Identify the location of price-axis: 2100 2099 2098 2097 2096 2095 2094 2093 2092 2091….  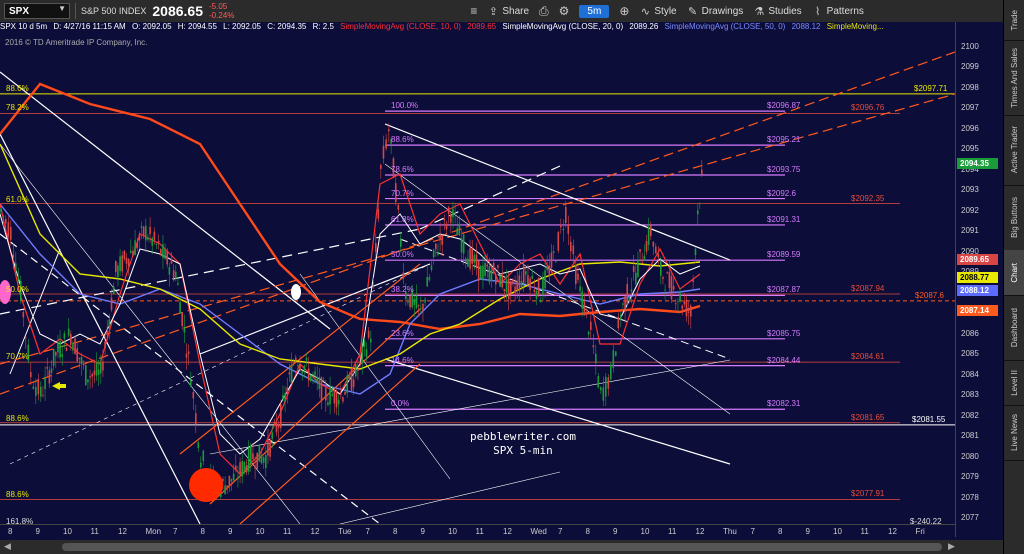
(979, 279).